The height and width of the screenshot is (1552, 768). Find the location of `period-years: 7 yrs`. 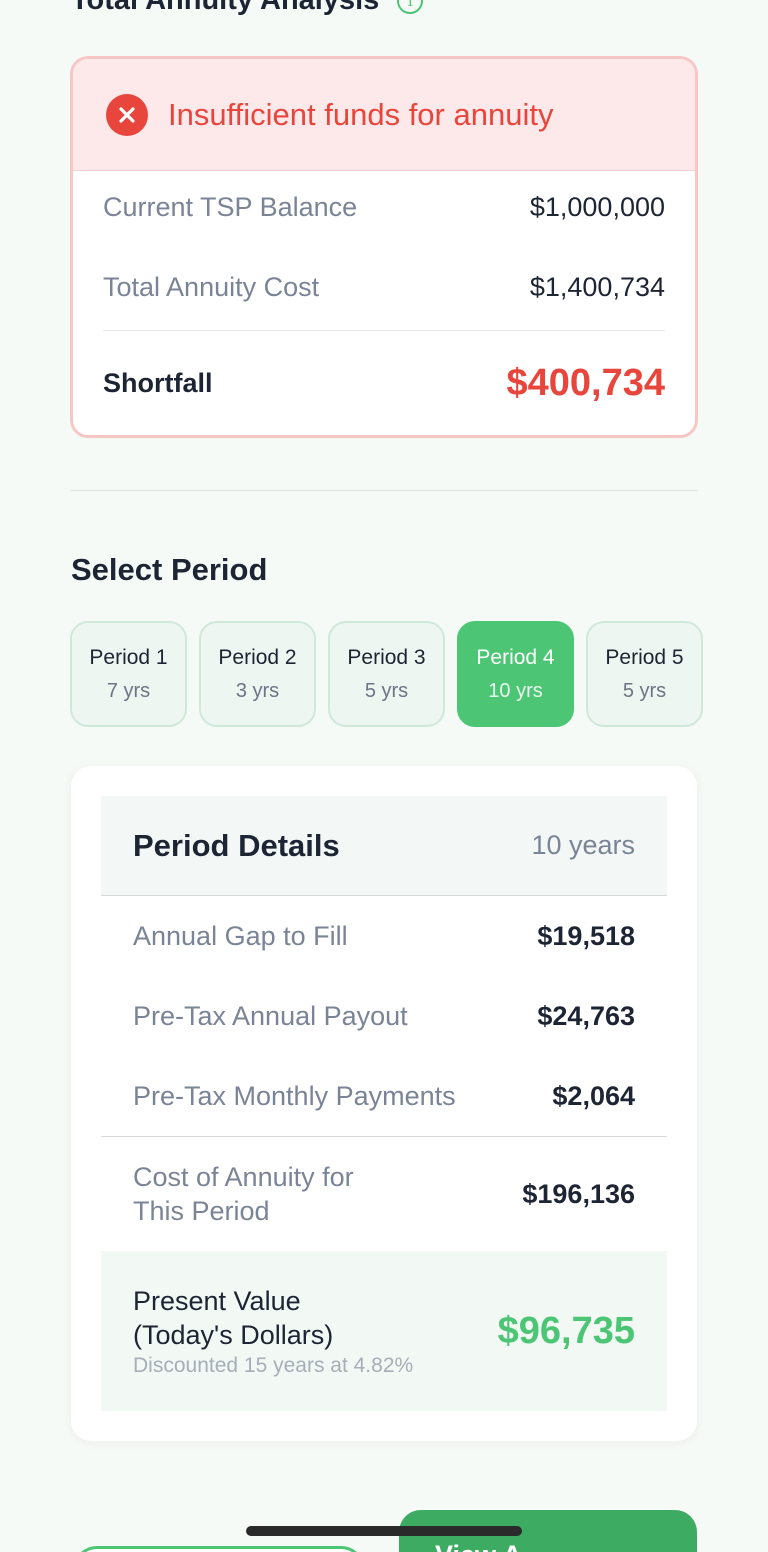

period-years: 7 yrs is located at coordinates (128, 690).